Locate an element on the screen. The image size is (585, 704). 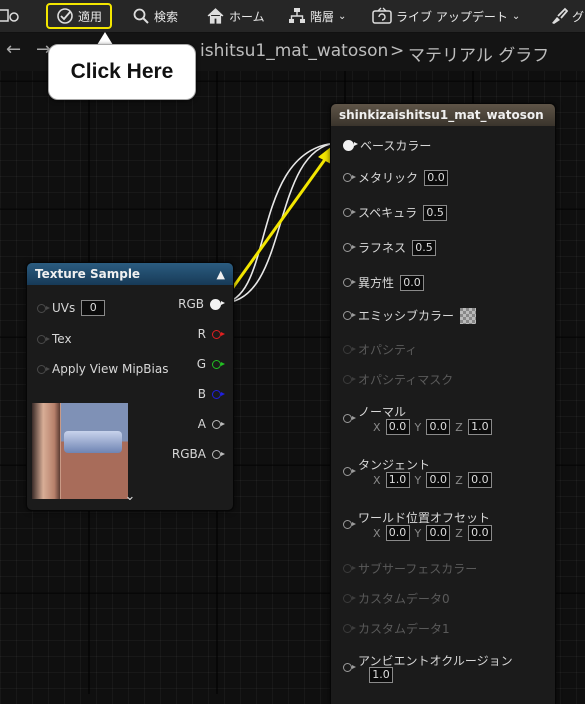
texture-thumbnail is located at coordinates (80, 451).